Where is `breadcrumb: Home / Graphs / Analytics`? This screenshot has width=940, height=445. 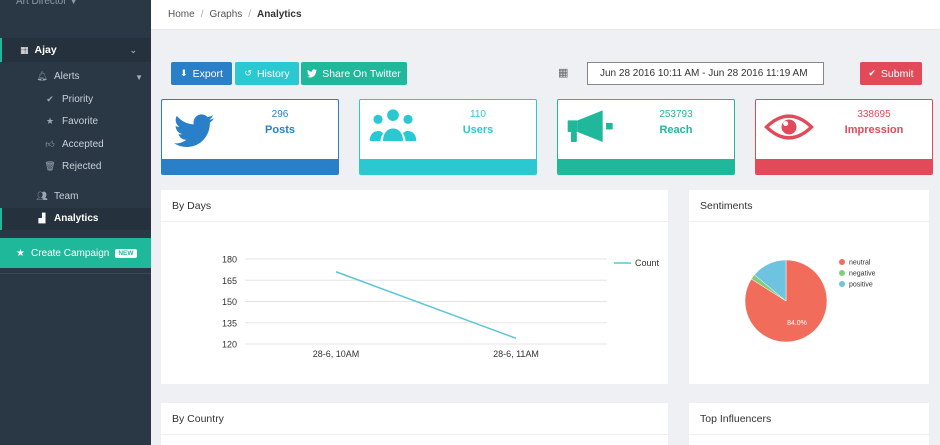 breadcrumb: Home / Graphs / Analytics is located at coordinates (235, 14).